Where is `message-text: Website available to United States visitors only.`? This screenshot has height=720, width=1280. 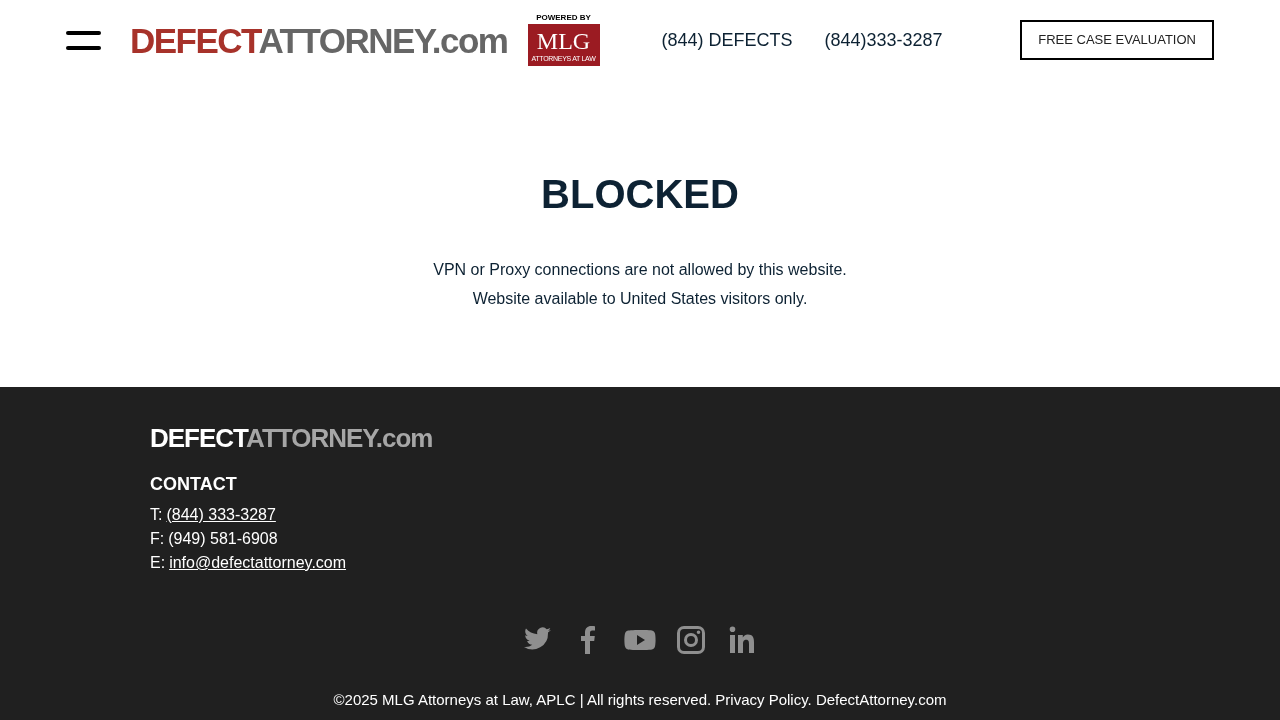
message-text: Website available to United States visitors only. is located at coordinates (640, 299).